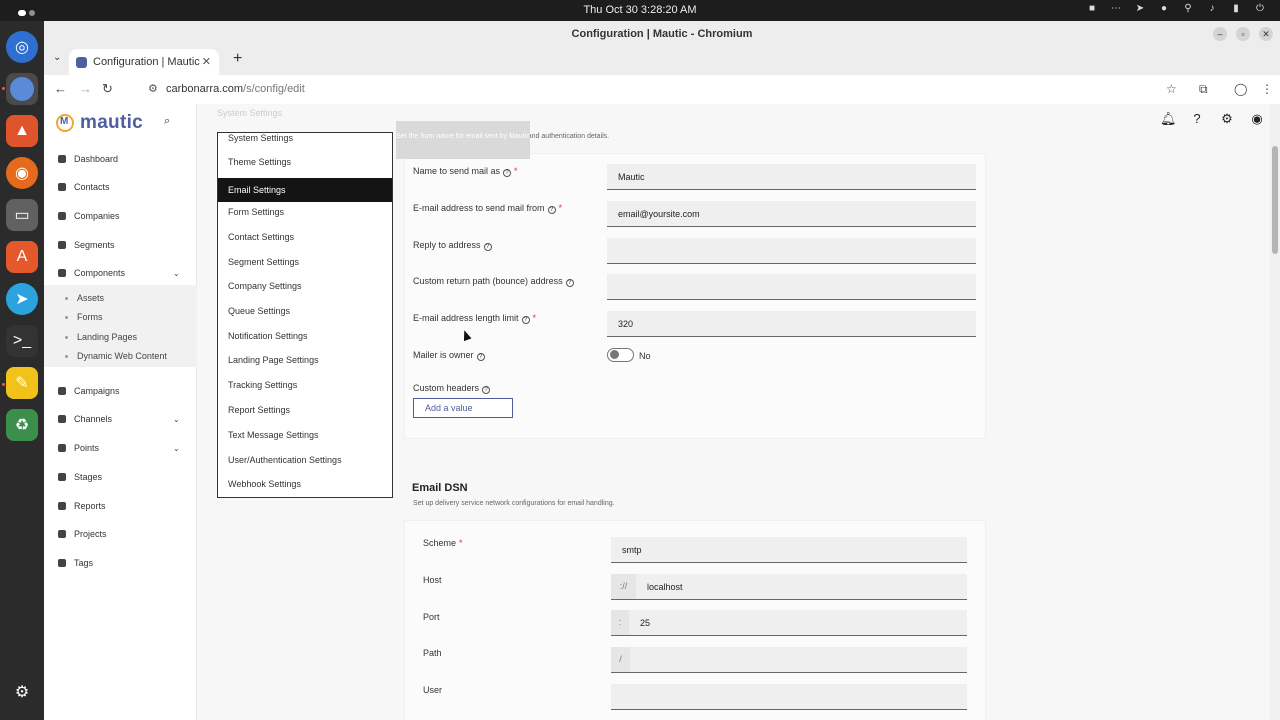 This screenshot has height=720, width=1280. What do you see at coordinates (1164, 9) in the screenshot?
I see `chrome-tray-icon: ●` at bounding box center [1164, 9].